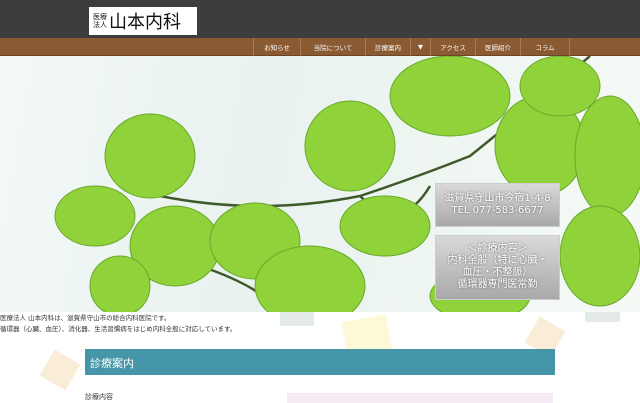  Describe the element at coordinates (85, 318) in the screenshot. I see `intro-line-1: 医療法人 山本内科は、滋賀県守山市の総合内科医院です。` at that location.